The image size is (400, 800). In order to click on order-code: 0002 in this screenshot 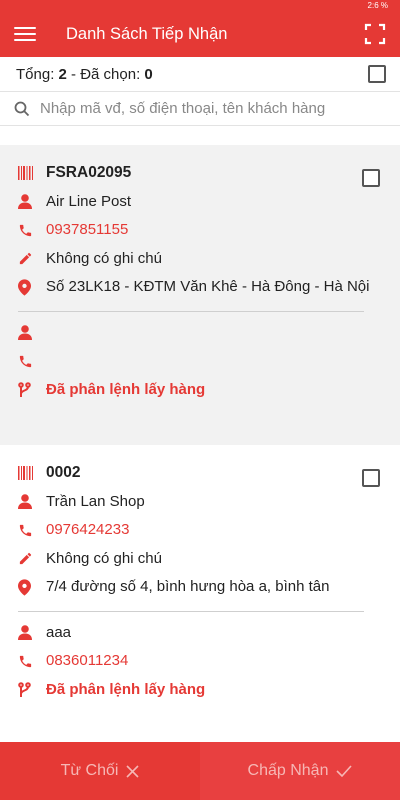, I will do `click(63, 472)`.